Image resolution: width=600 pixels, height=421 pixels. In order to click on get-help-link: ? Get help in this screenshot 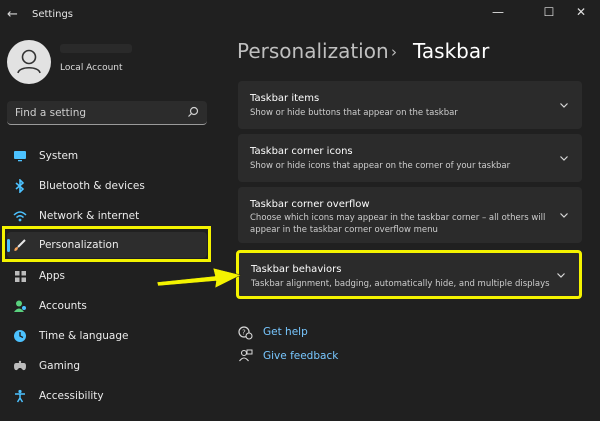, I will do `click(272, 332)`.